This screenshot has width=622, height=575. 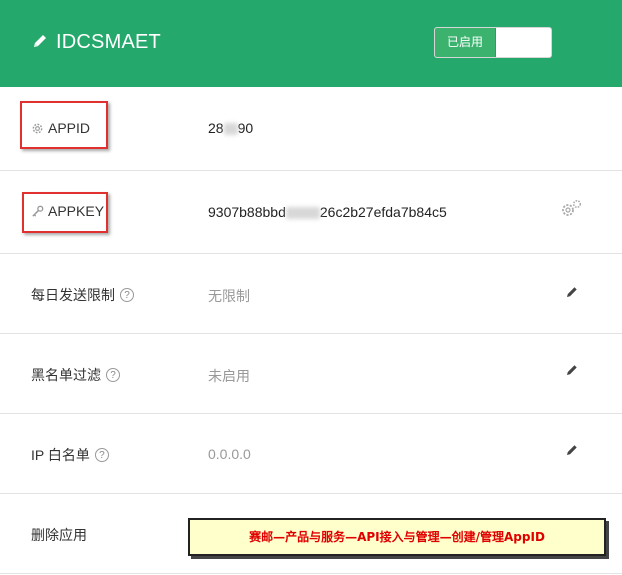 What do you see at coordinates (302, 213) in the screenshot?
I see `appkey-redacted` at bounding box center [302, 213].